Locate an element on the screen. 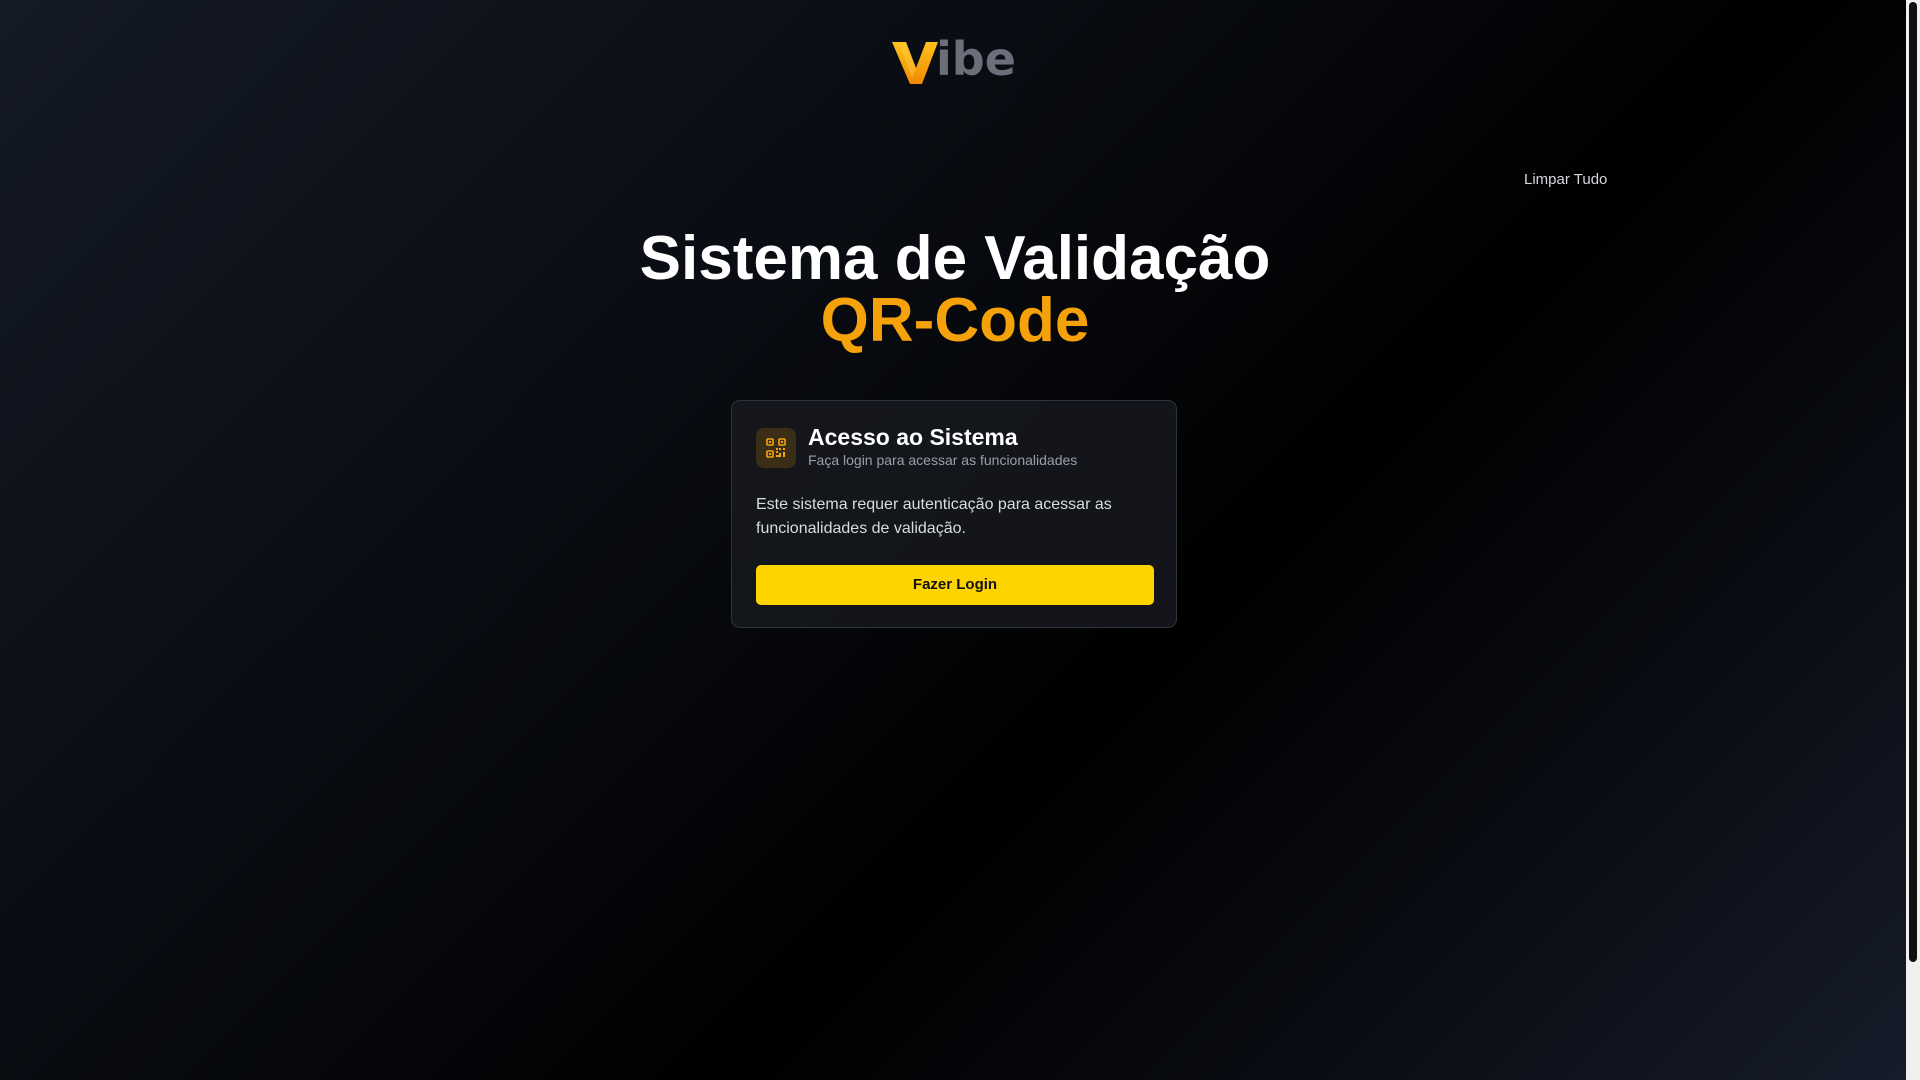 The height and width of the screenshot is (1080, 1920). page-title: Sistema de Validação is located at coordinates (955, 258).